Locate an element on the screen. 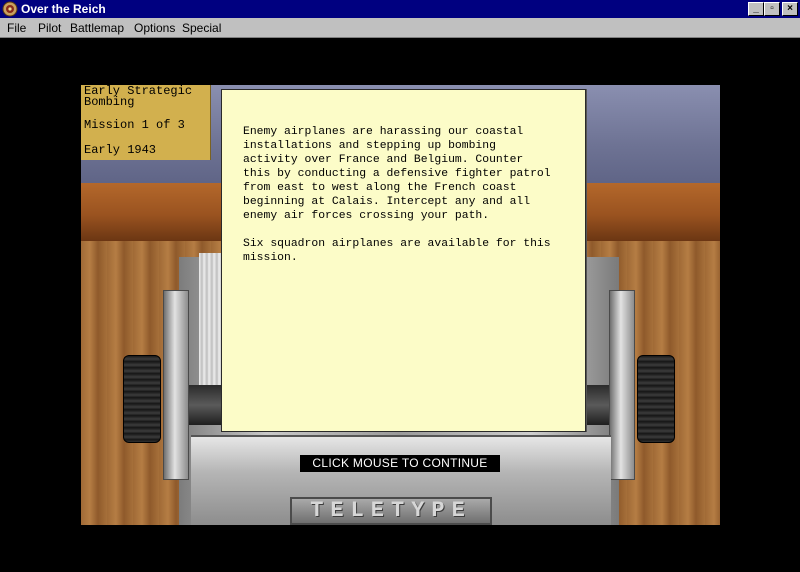 This screenshot has width=800, height=572. menu-file: File is located at coordinates (16, 28).